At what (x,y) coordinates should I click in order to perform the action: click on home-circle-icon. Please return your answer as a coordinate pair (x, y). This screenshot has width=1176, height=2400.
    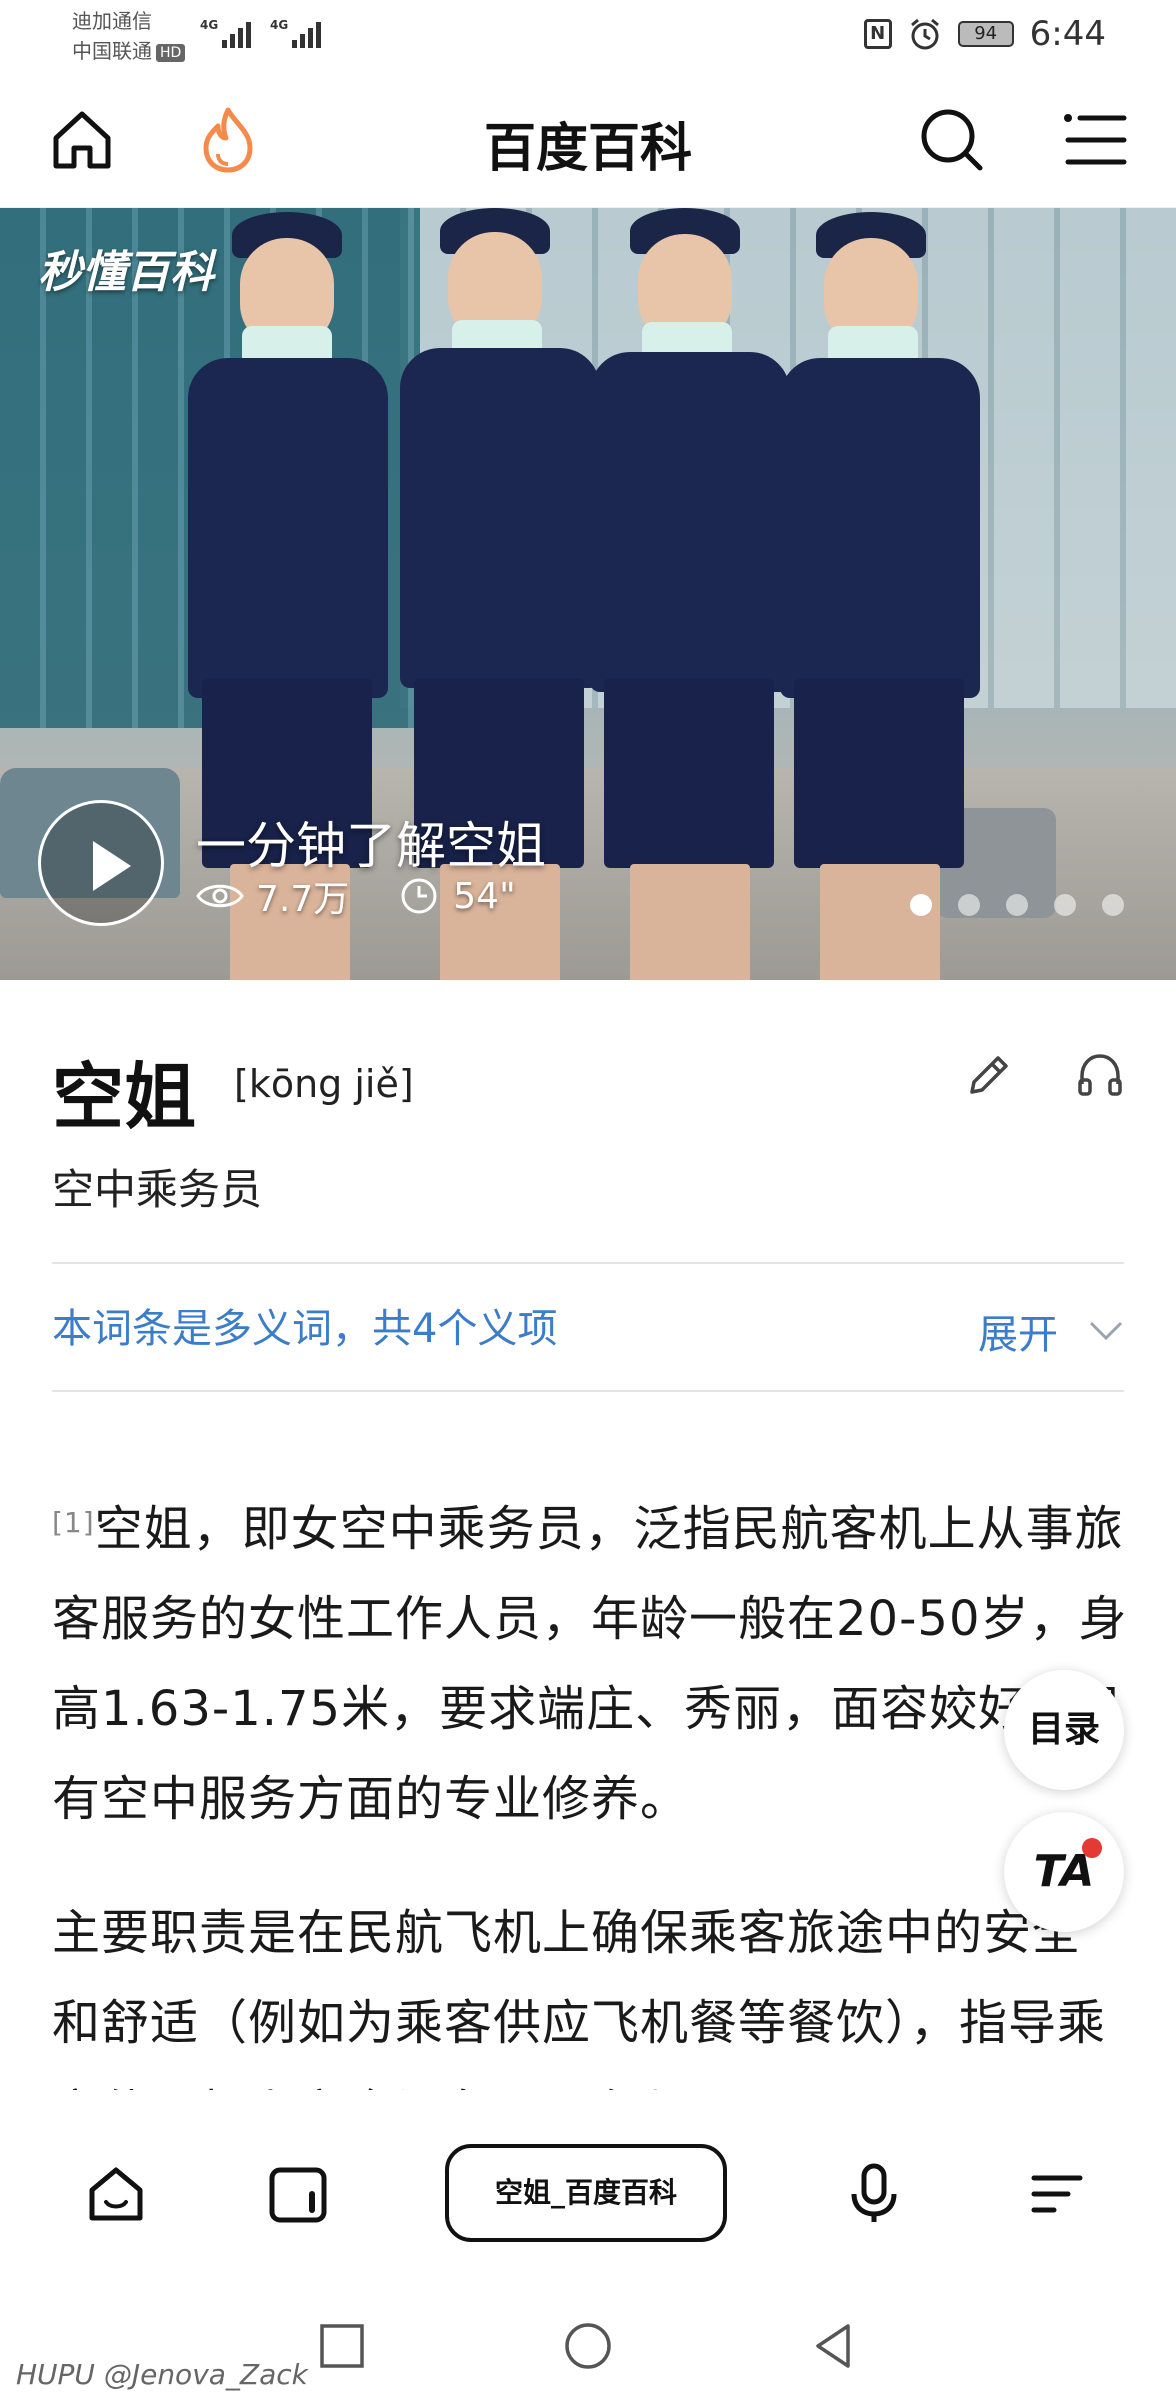
    Looking at the image, I should click on (588, 2346).